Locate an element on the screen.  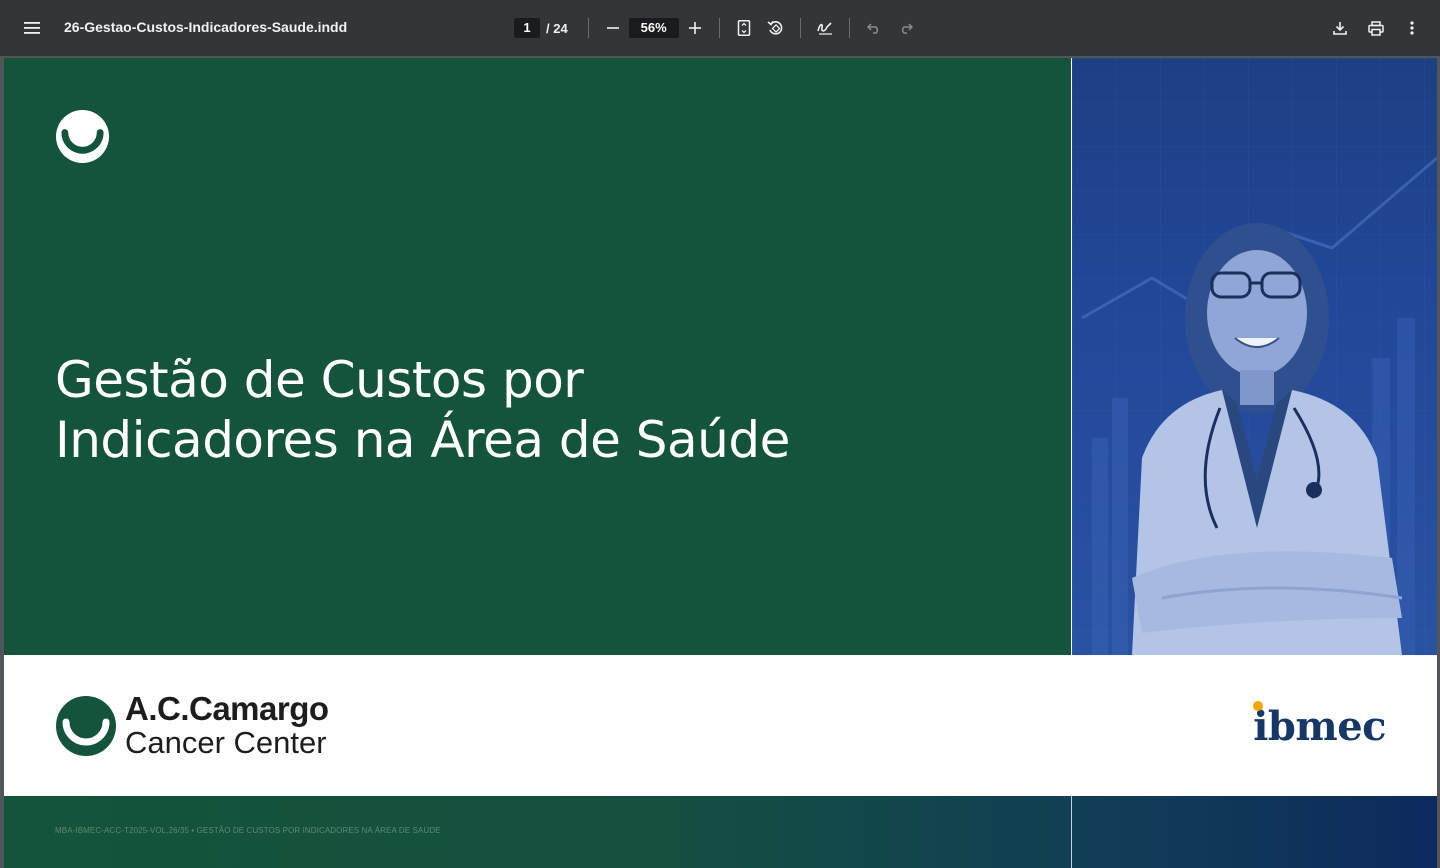
zoom-out-icon is located at coordinates (612, 28).